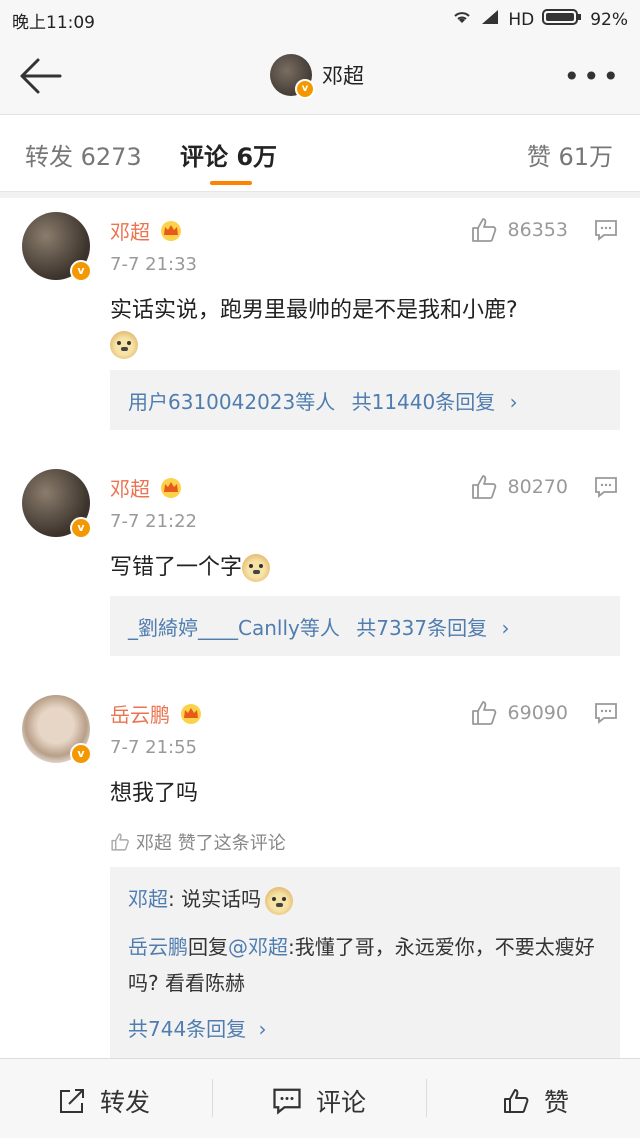 The height and width of the screenshot is (1138, 640). I want to click on liked-by-text: 邓超 赞了这条评论, so click(211, 843).